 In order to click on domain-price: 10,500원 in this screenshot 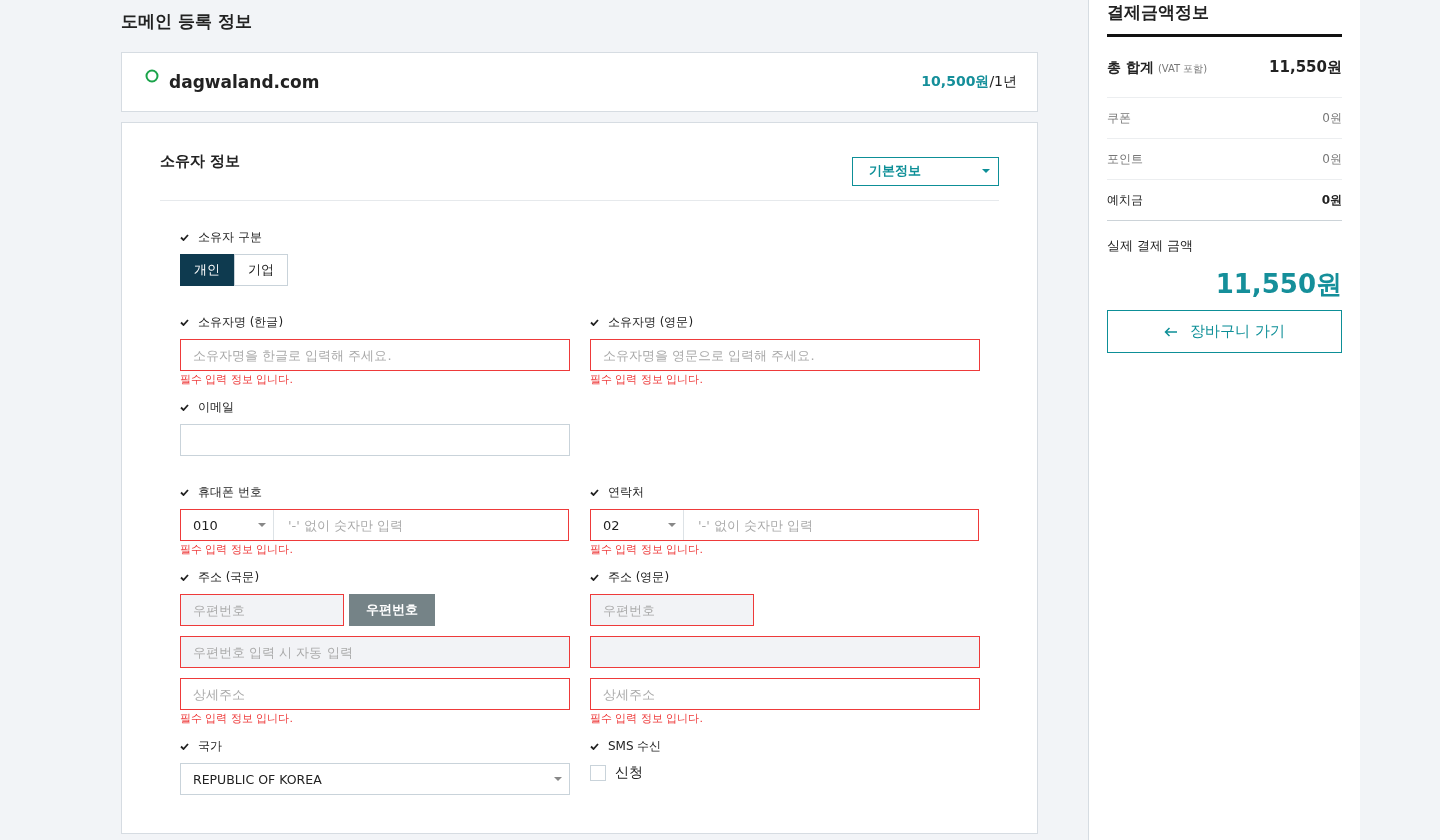, I will do `click(955, 81)`.